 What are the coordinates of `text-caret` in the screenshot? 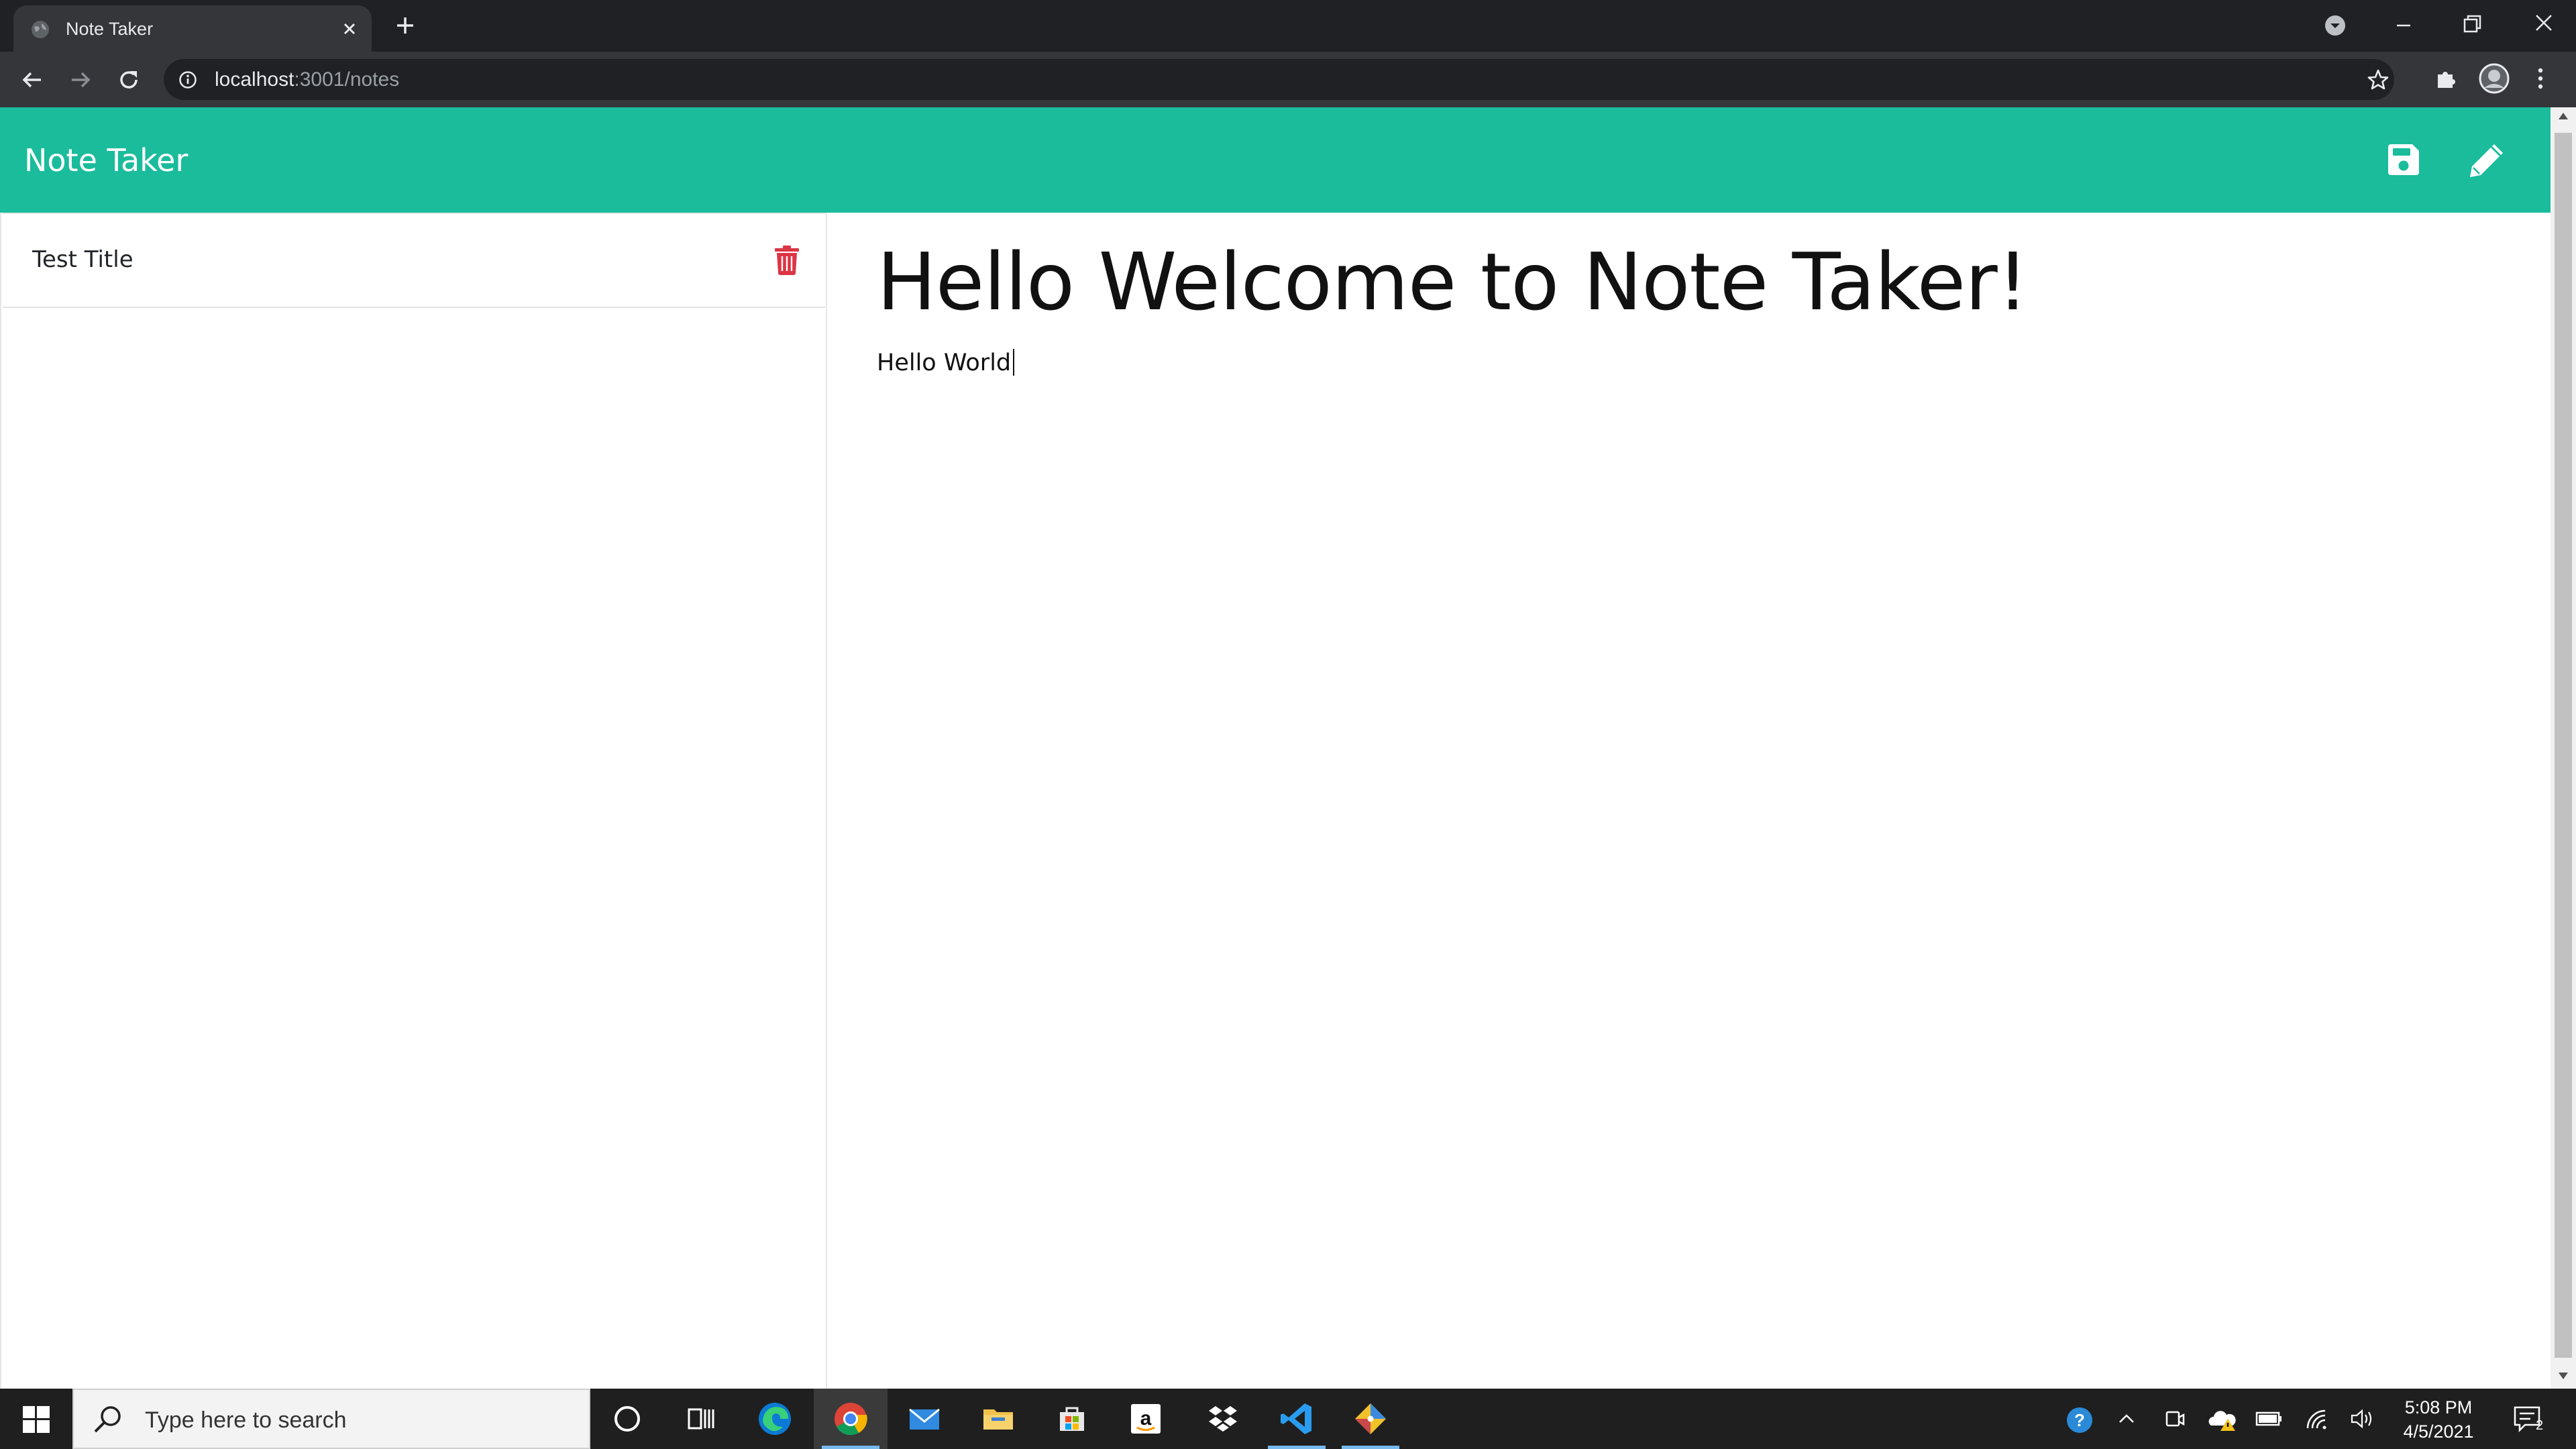 It's located at (1014, 362).